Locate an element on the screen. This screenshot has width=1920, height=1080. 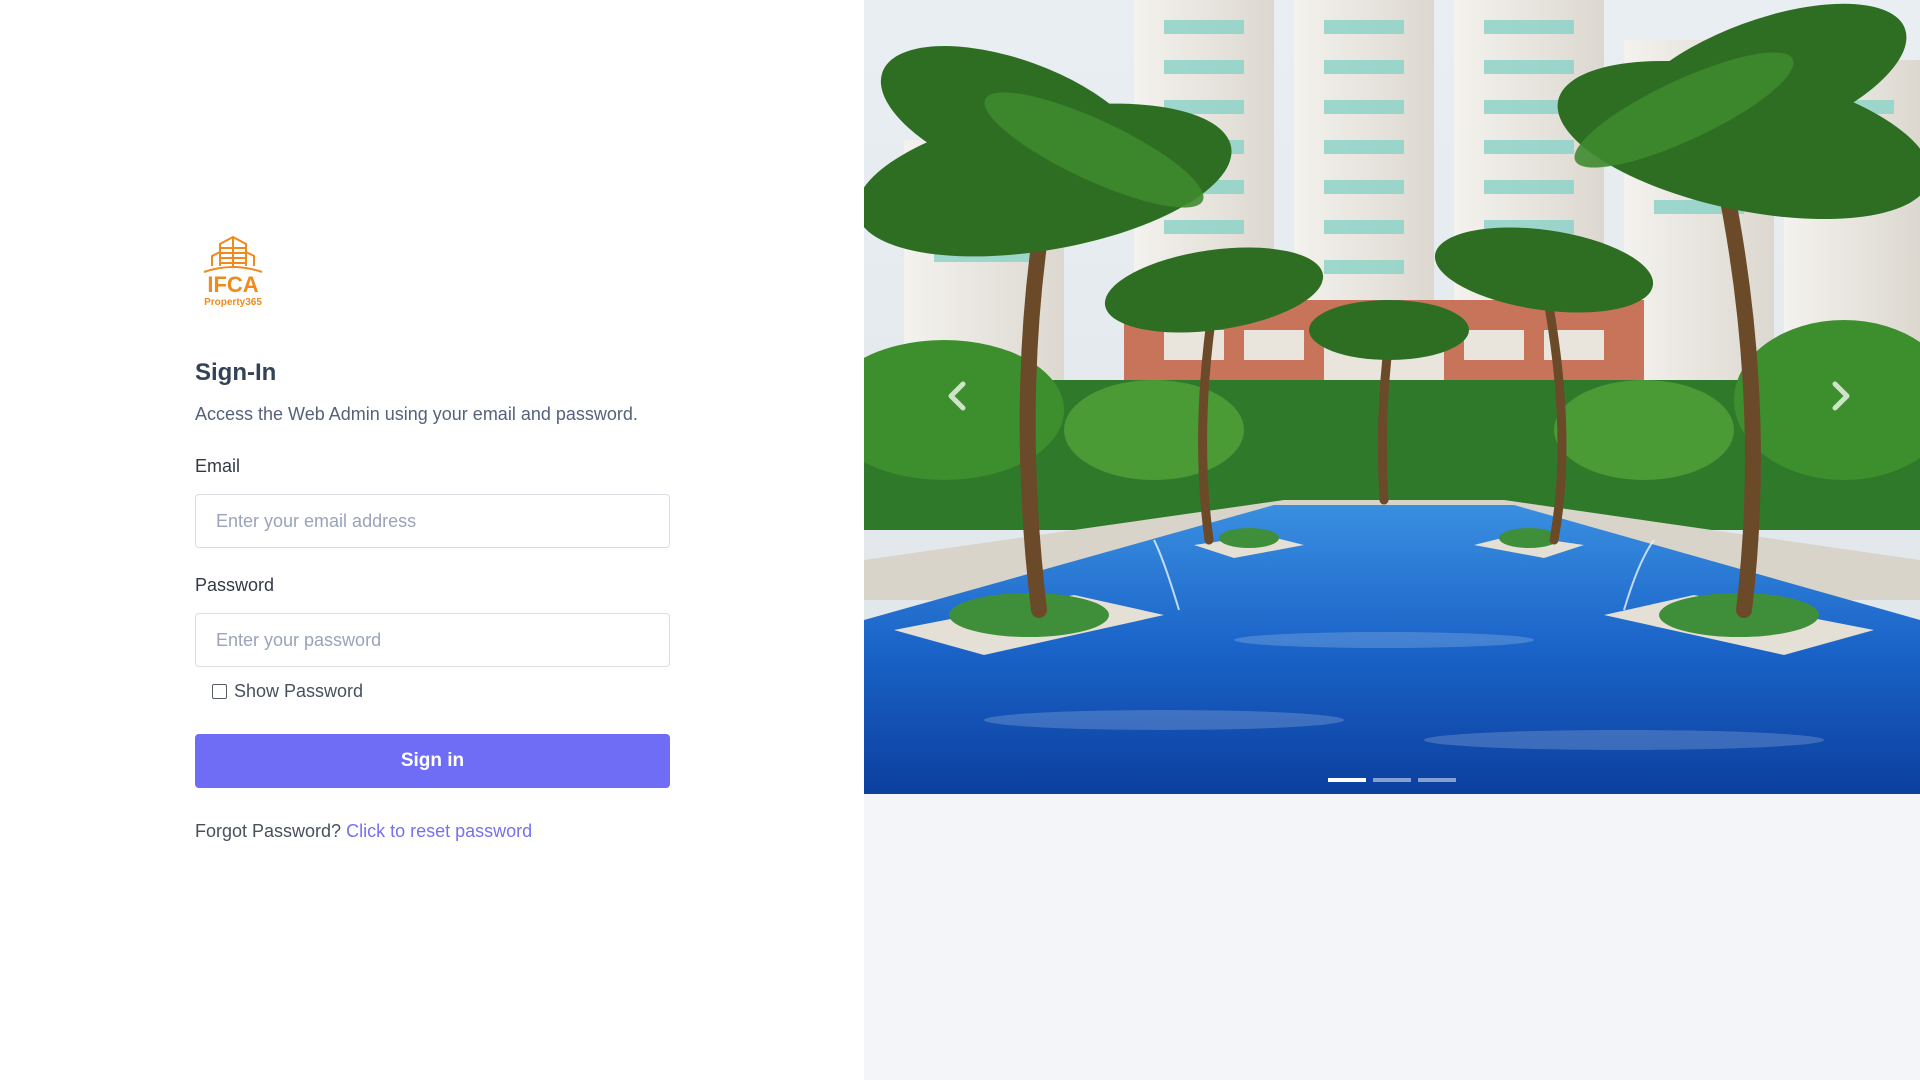
password-label: Password is located at coordinates (235, 585).